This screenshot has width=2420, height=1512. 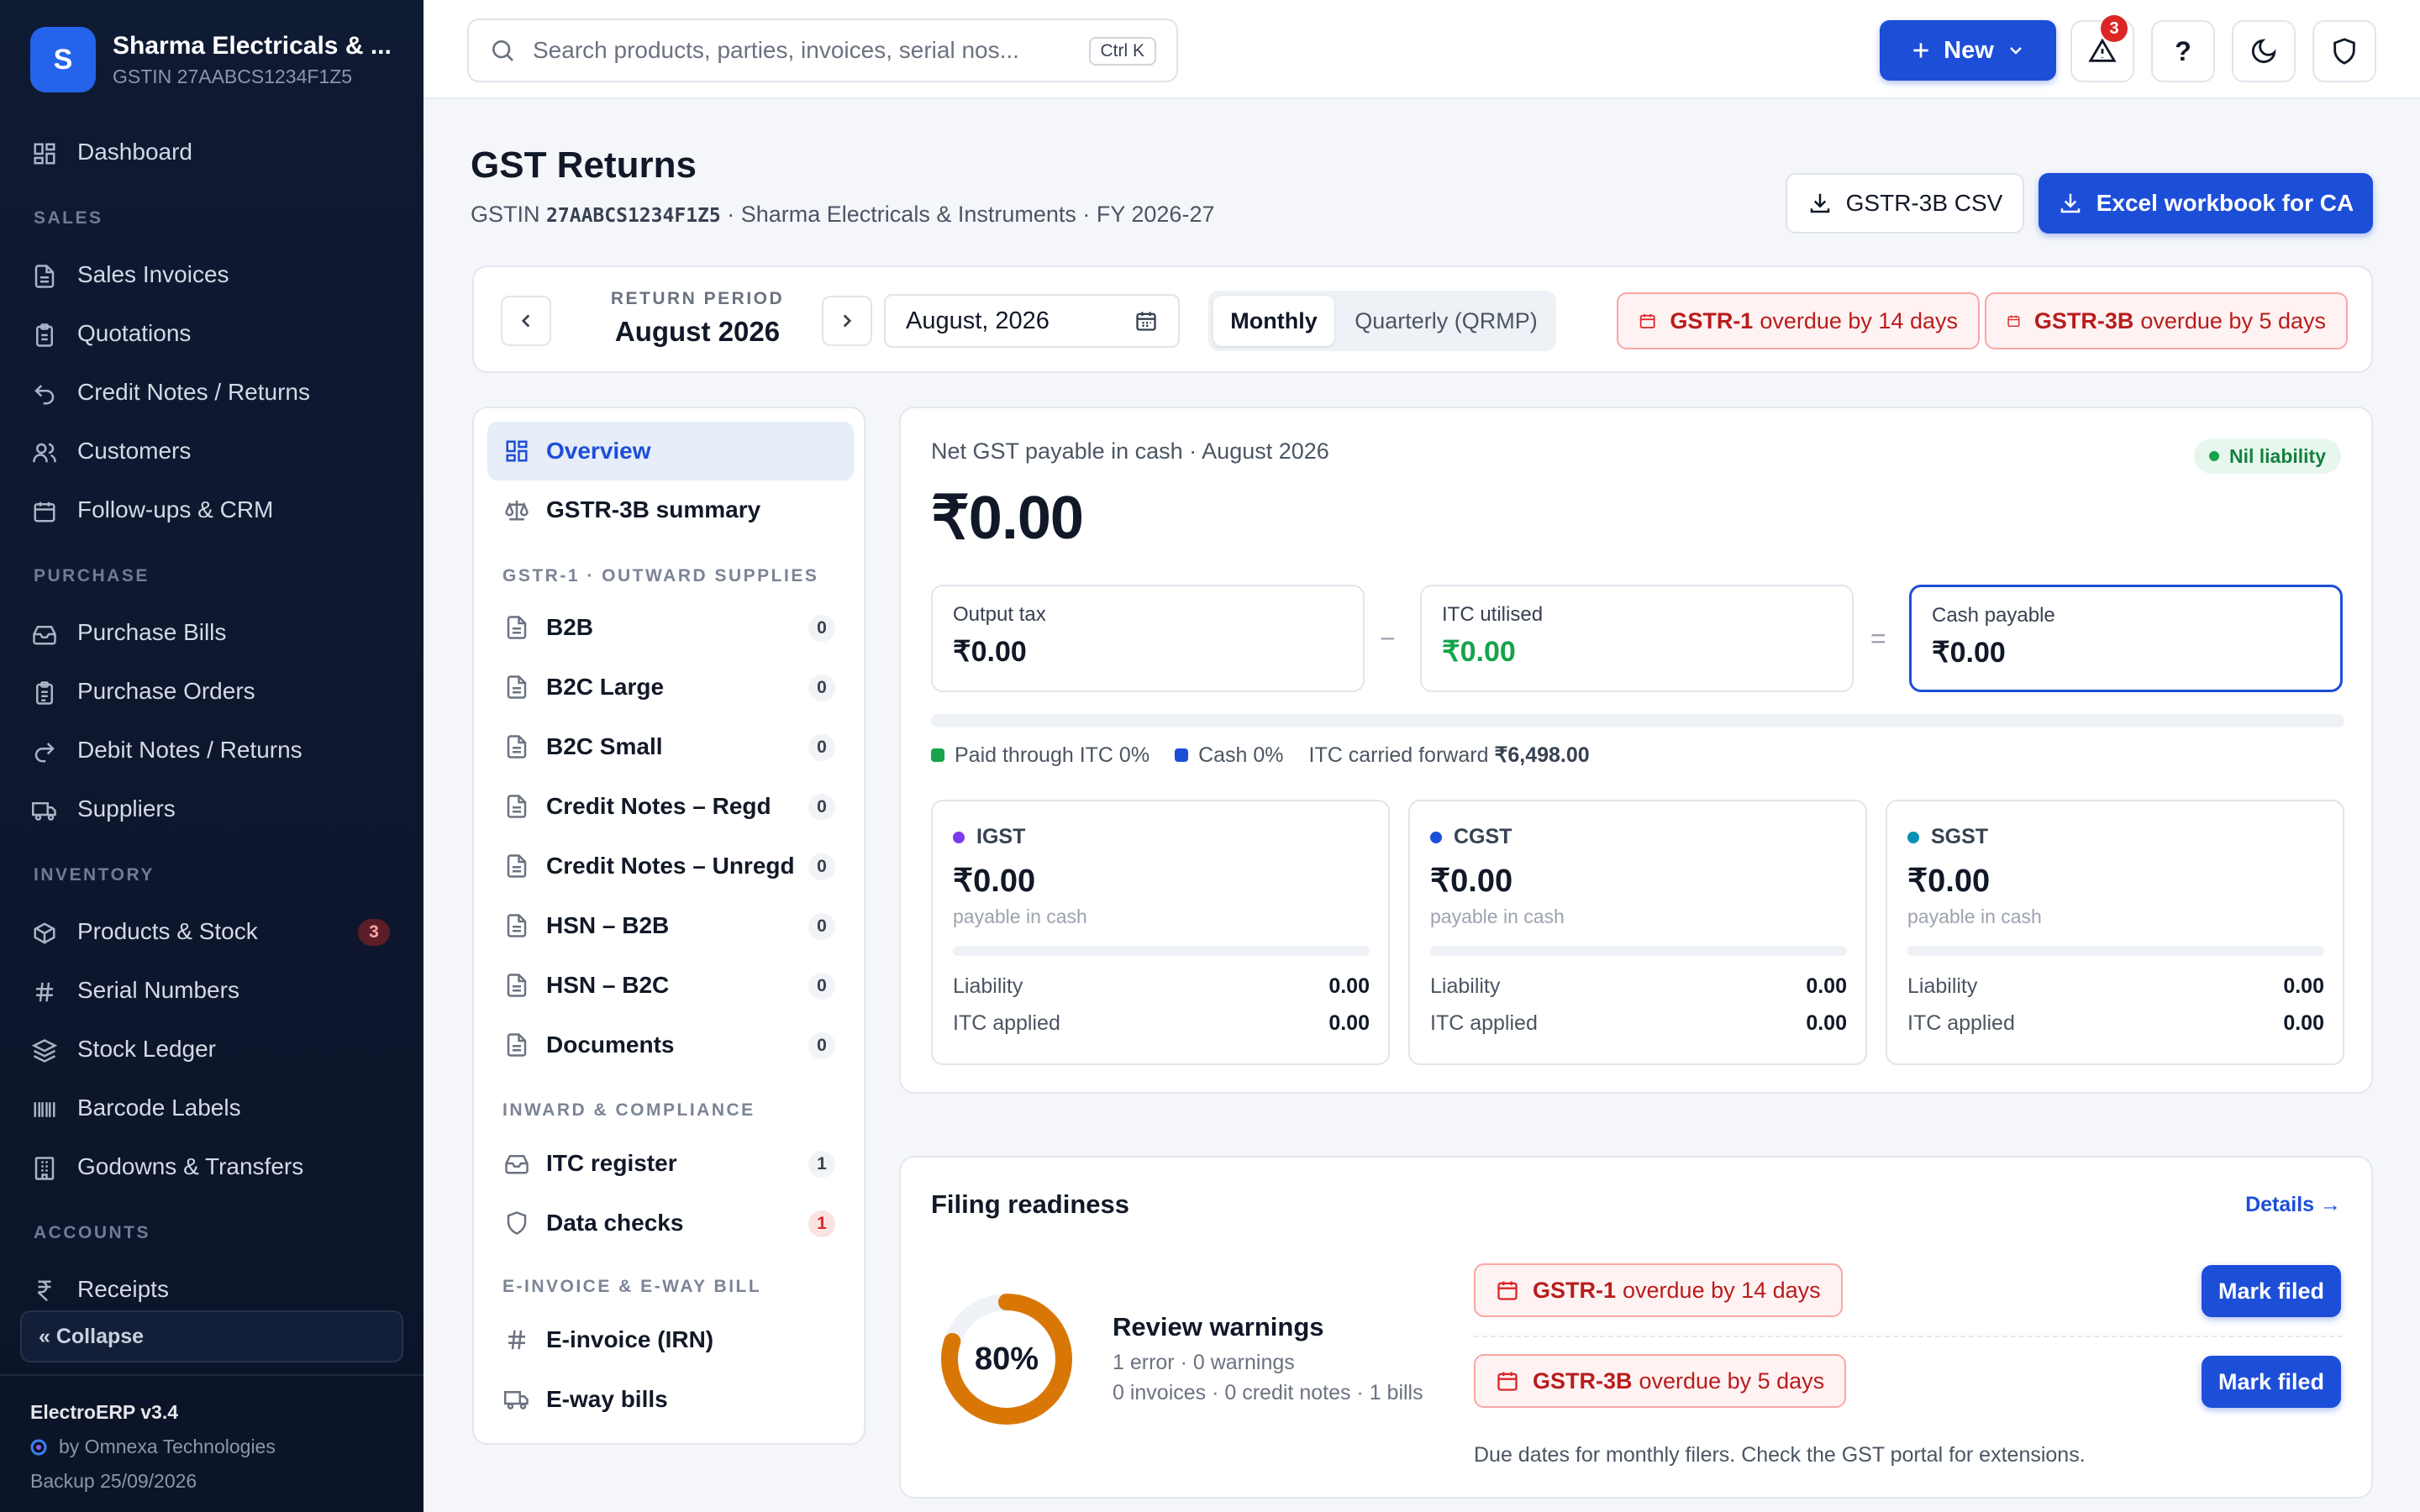 What do you see at coordinates (212, 990) in the screenshot?
I see `sidebar-item-serial-numbers: Serial Numbers` at bounding box center [212, 990].